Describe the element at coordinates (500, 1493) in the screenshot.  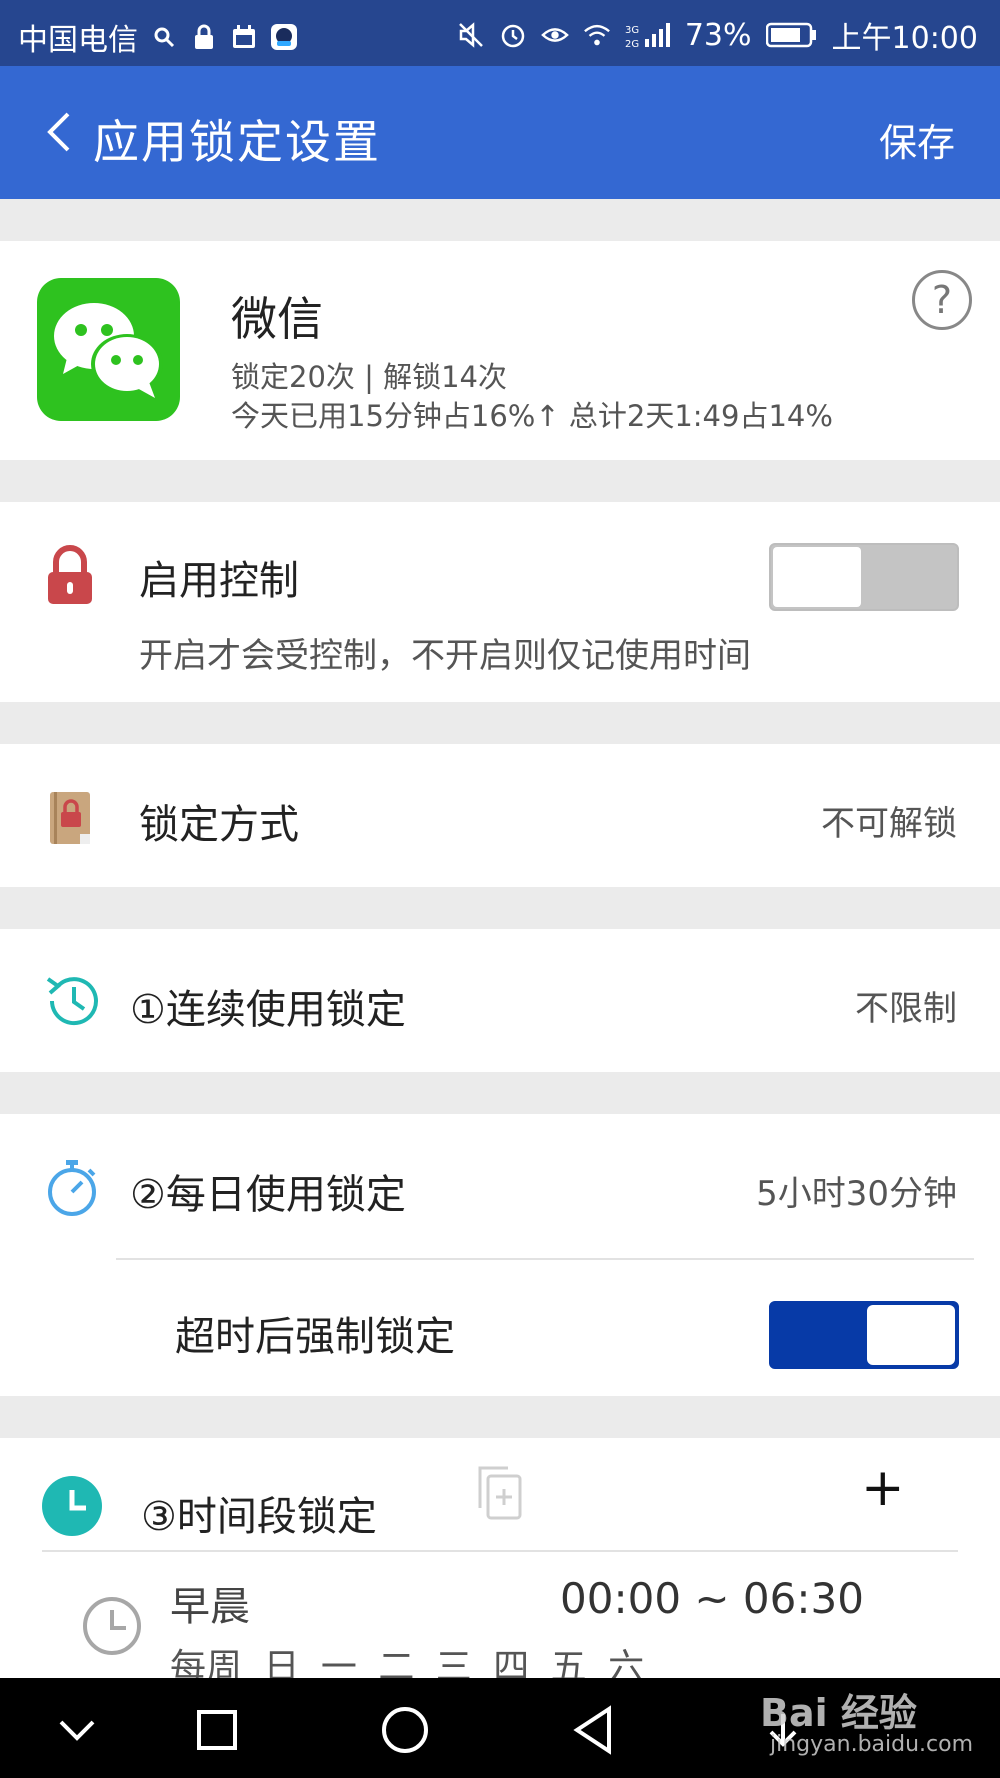
I see `copy-icon` at that location.